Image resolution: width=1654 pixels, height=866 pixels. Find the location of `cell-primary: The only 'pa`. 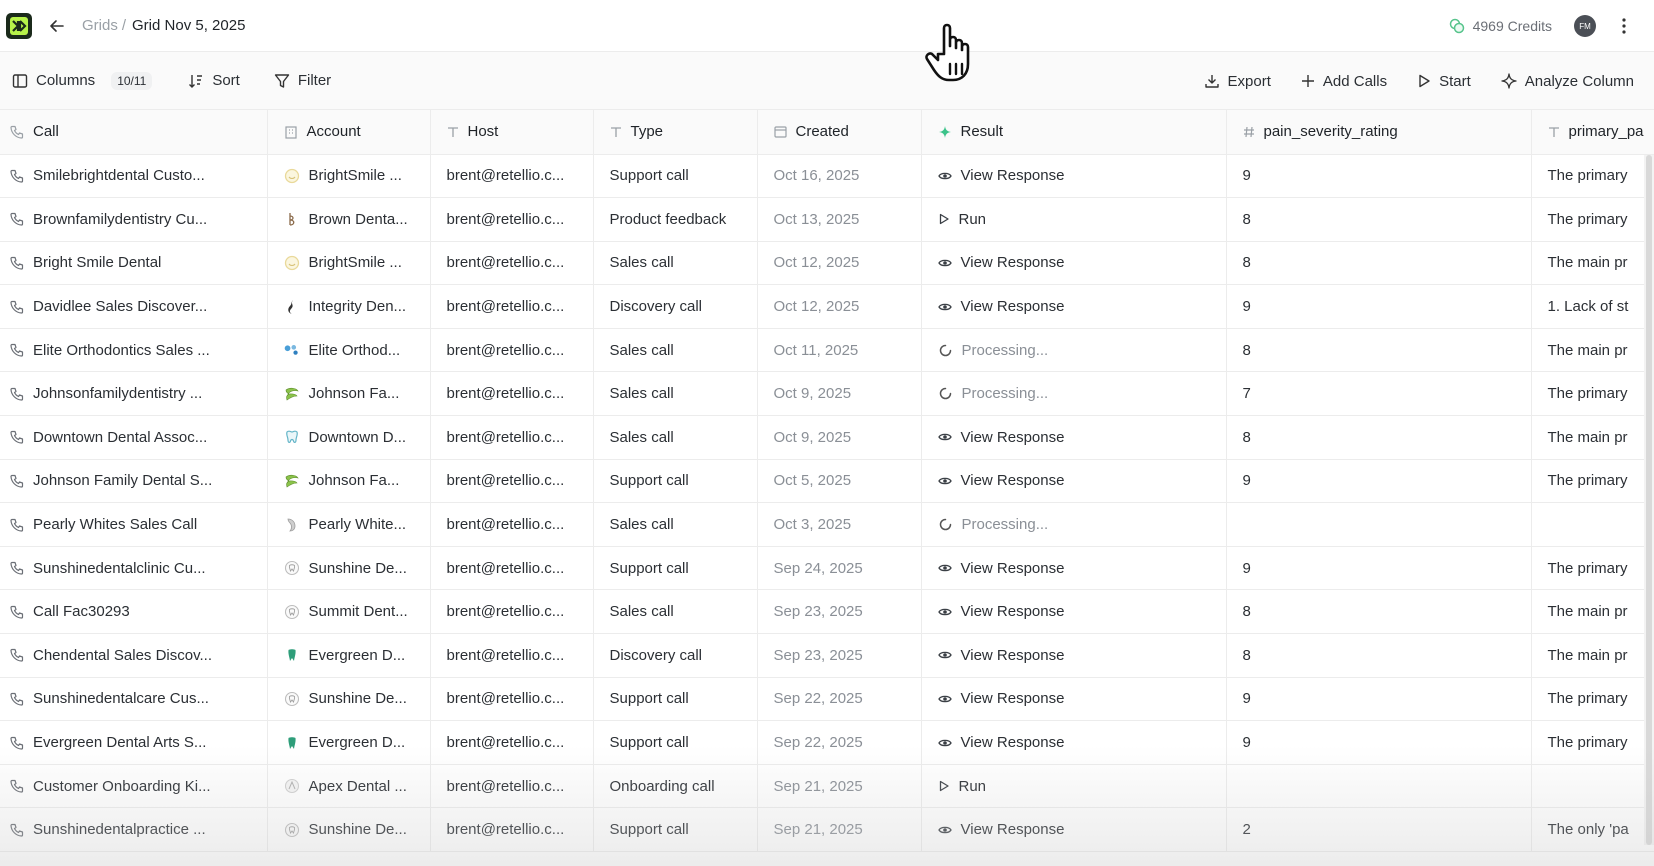

cell-primary: The only 'pa is located at coordinates (1592, 829).